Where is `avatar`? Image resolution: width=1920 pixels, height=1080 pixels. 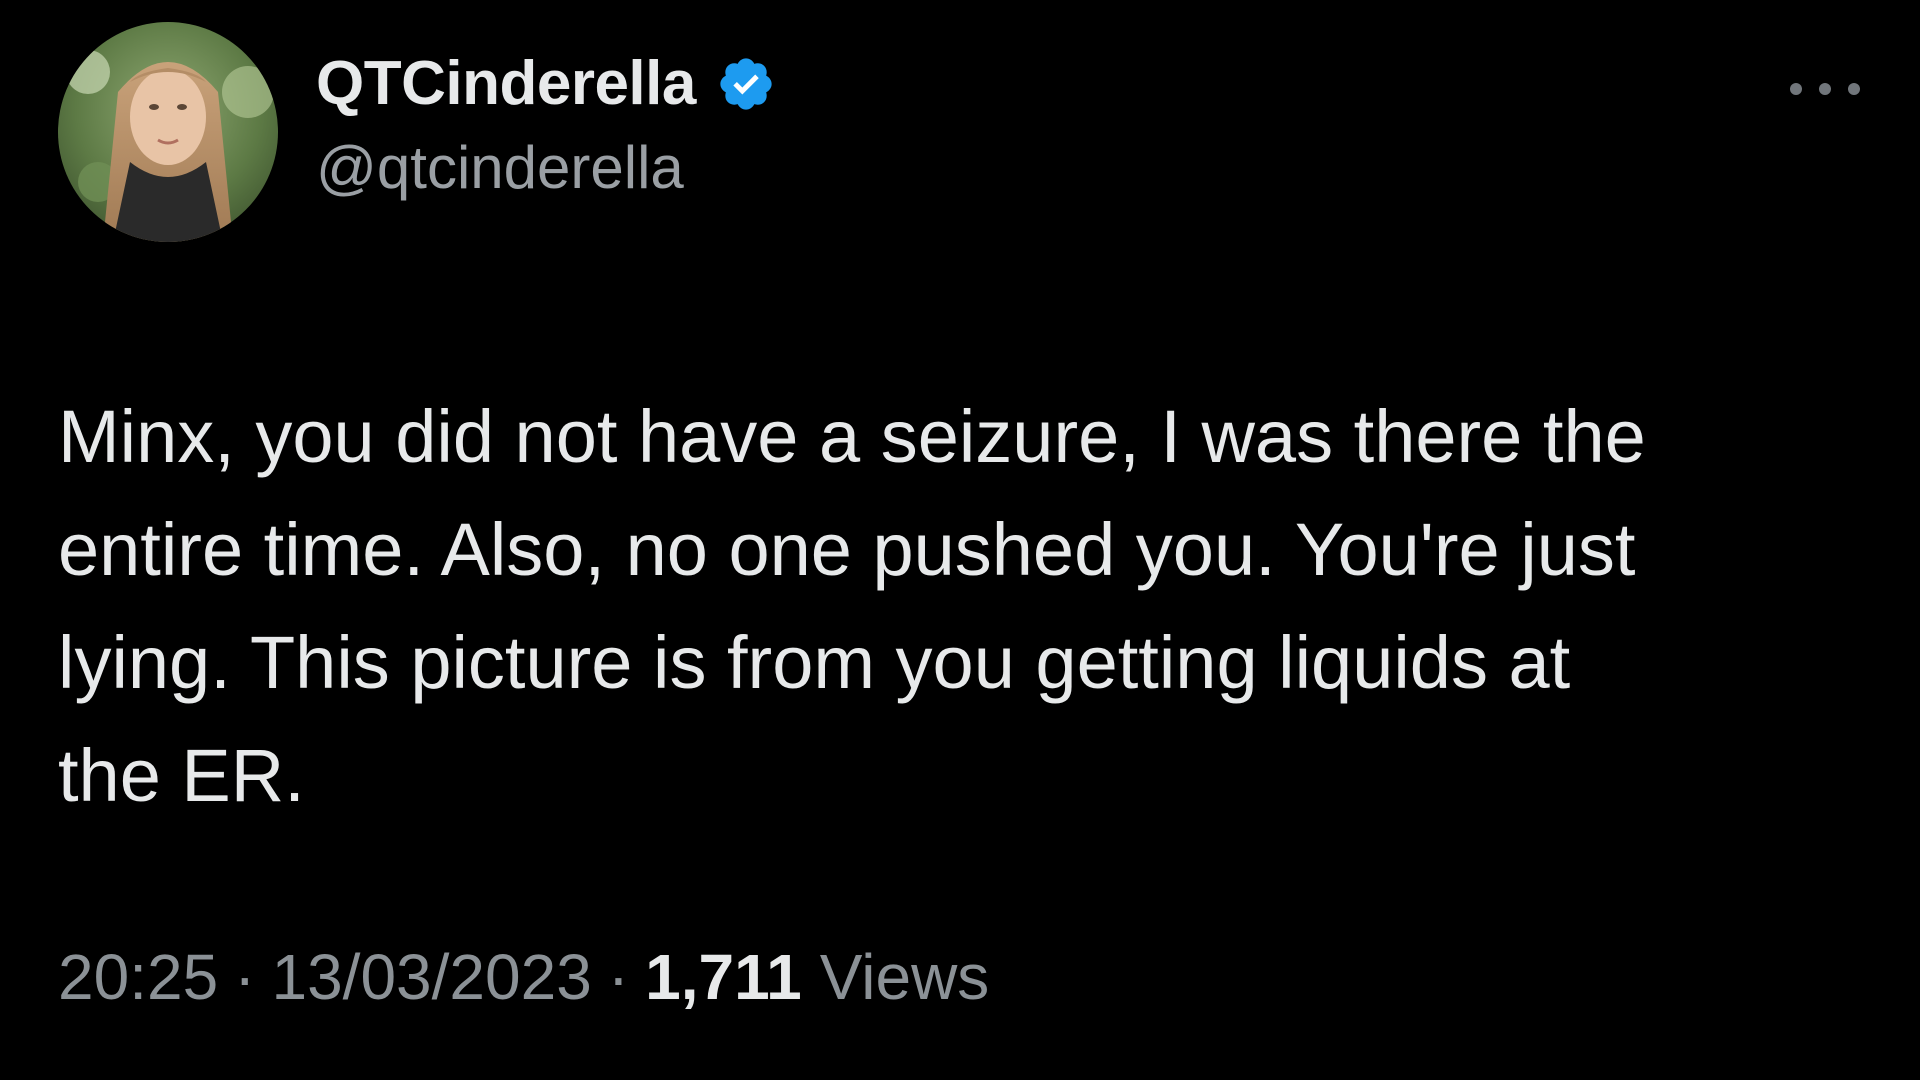 avatar is located at coordinates (168, 132).